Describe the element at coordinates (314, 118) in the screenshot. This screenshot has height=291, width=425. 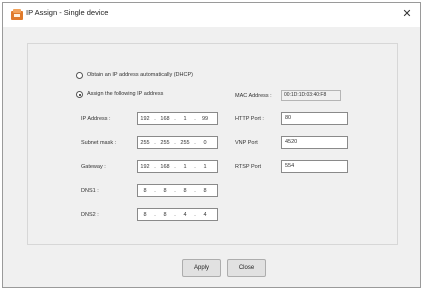
I see `http-port-input: 80` at that location.